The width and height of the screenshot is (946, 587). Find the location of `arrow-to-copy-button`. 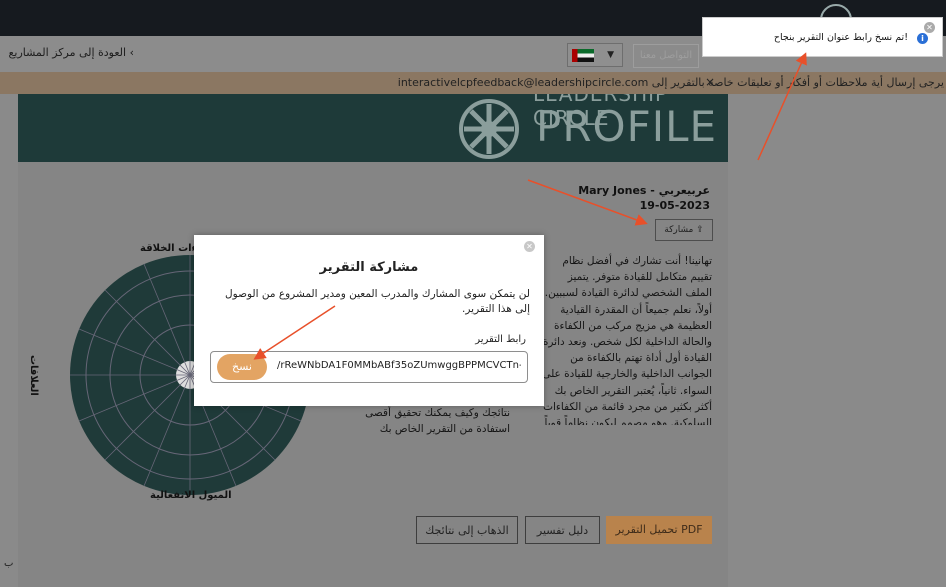

arrow-to-copy-button is located at coordinates (294, 332).